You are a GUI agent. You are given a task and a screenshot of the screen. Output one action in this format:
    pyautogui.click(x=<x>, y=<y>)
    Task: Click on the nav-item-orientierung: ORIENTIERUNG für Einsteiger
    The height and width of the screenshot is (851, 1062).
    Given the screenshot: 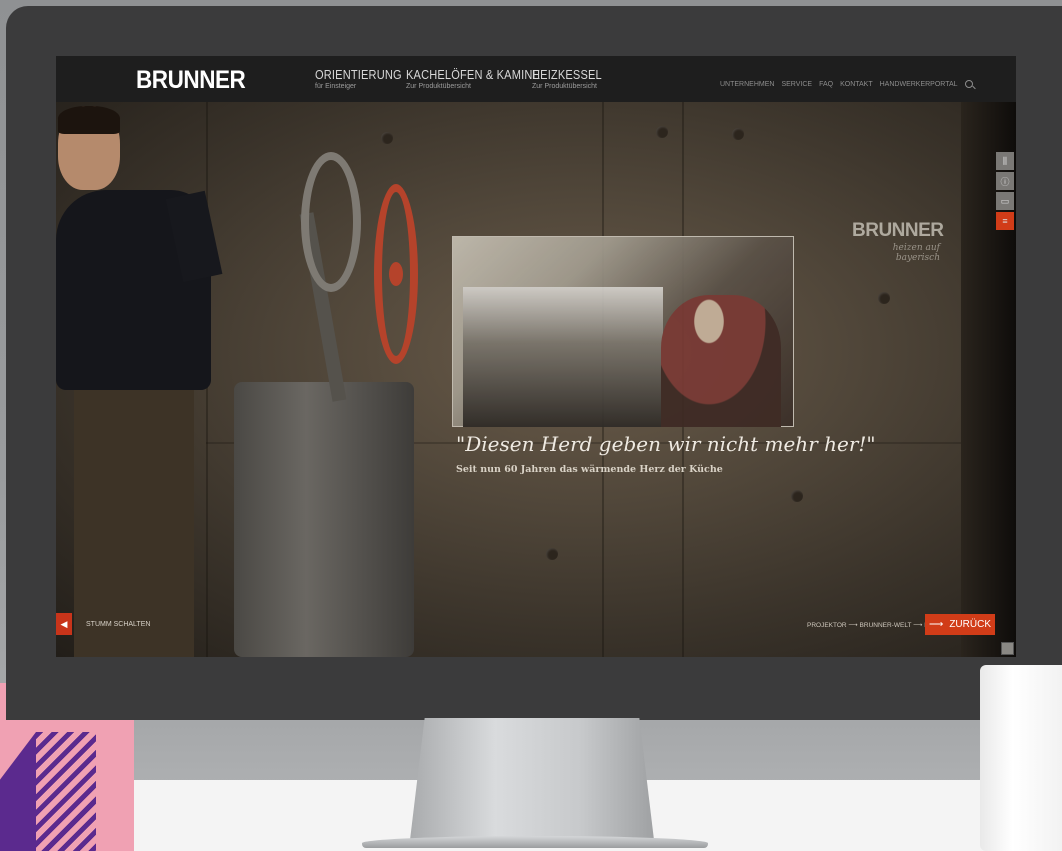 What is the action you would take?
    pyautogui.click(x=366, y=78)
    